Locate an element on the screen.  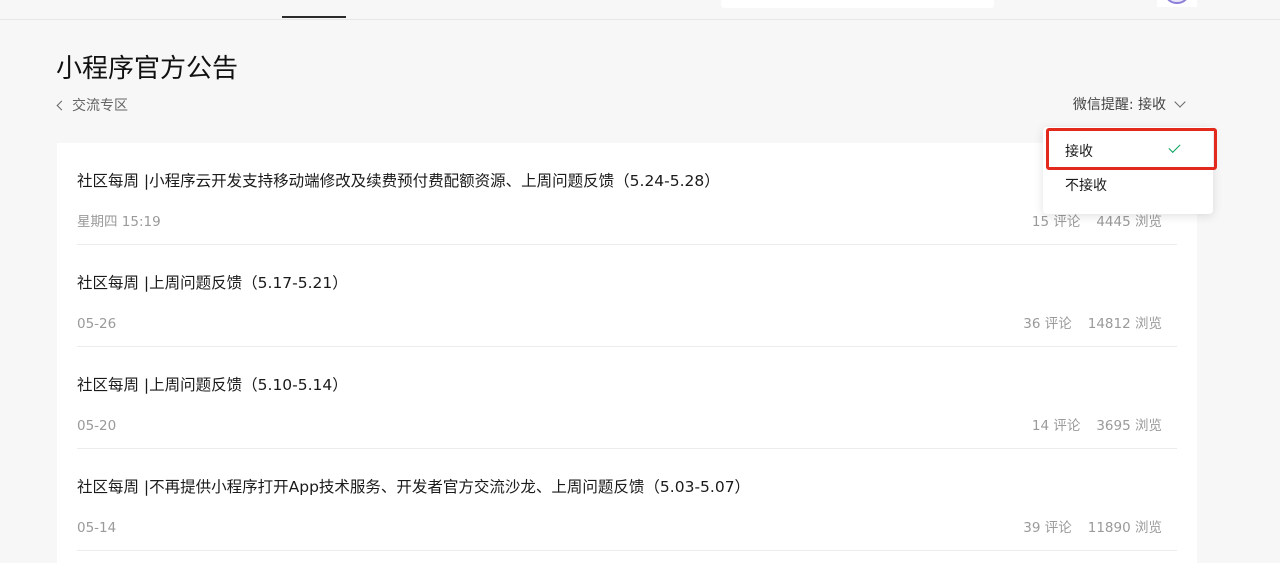
active-tab-indicator is located at coordinates (314, 17).